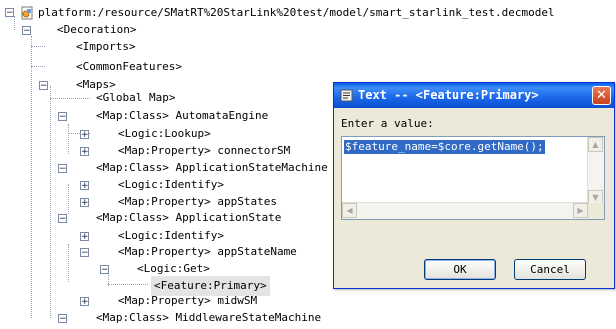  Describe the element at coordinates (106, 46) in the screenshot. I see `tree-node-label: <Imports>` at that location.